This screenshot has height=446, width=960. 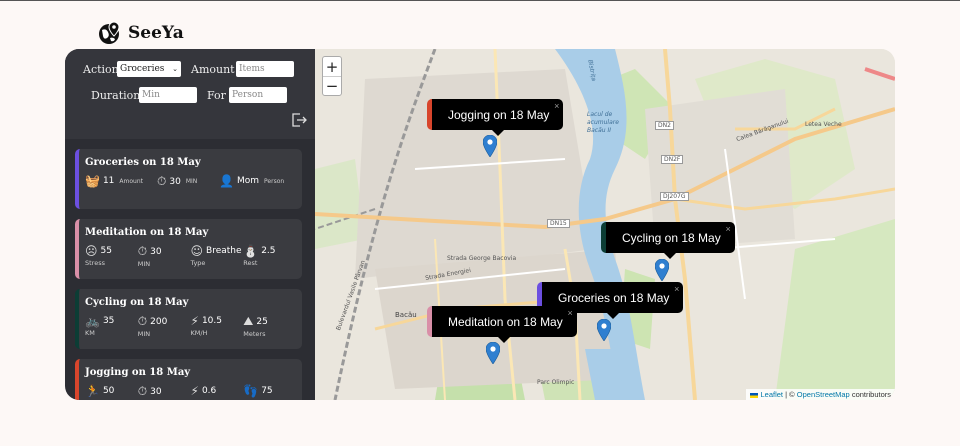 I want to click on for-input: Person, so click(x=258, y=95).